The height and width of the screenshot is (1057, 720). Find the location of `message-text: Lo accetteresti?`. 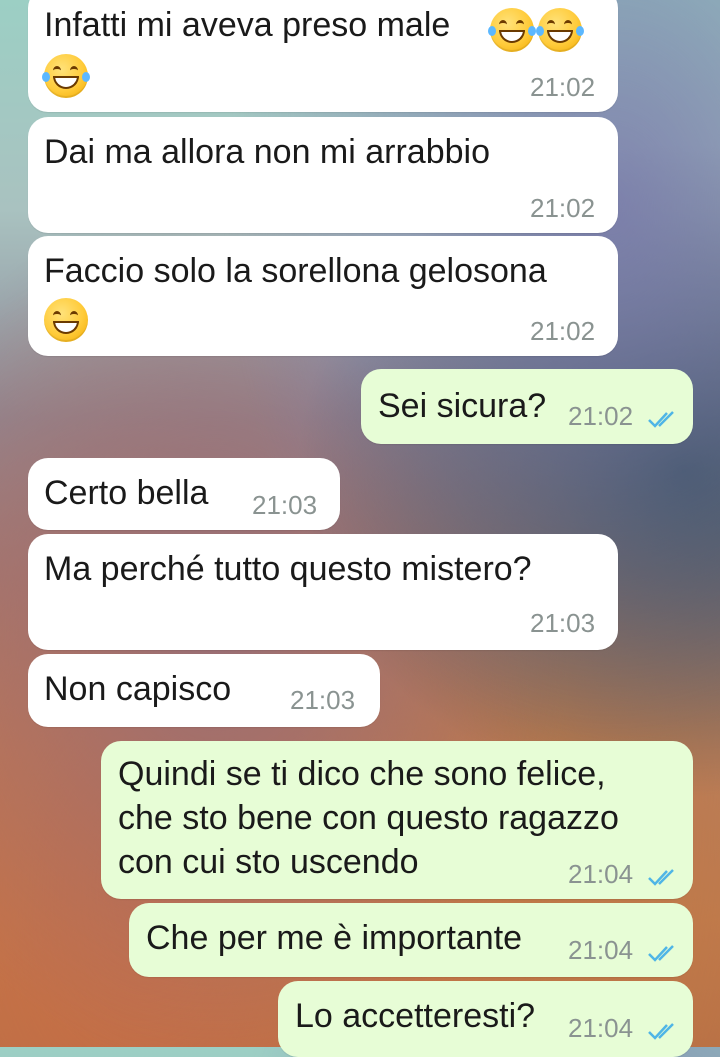

message-text: Lo accetteresti? is located at coordinates (415, 1016).